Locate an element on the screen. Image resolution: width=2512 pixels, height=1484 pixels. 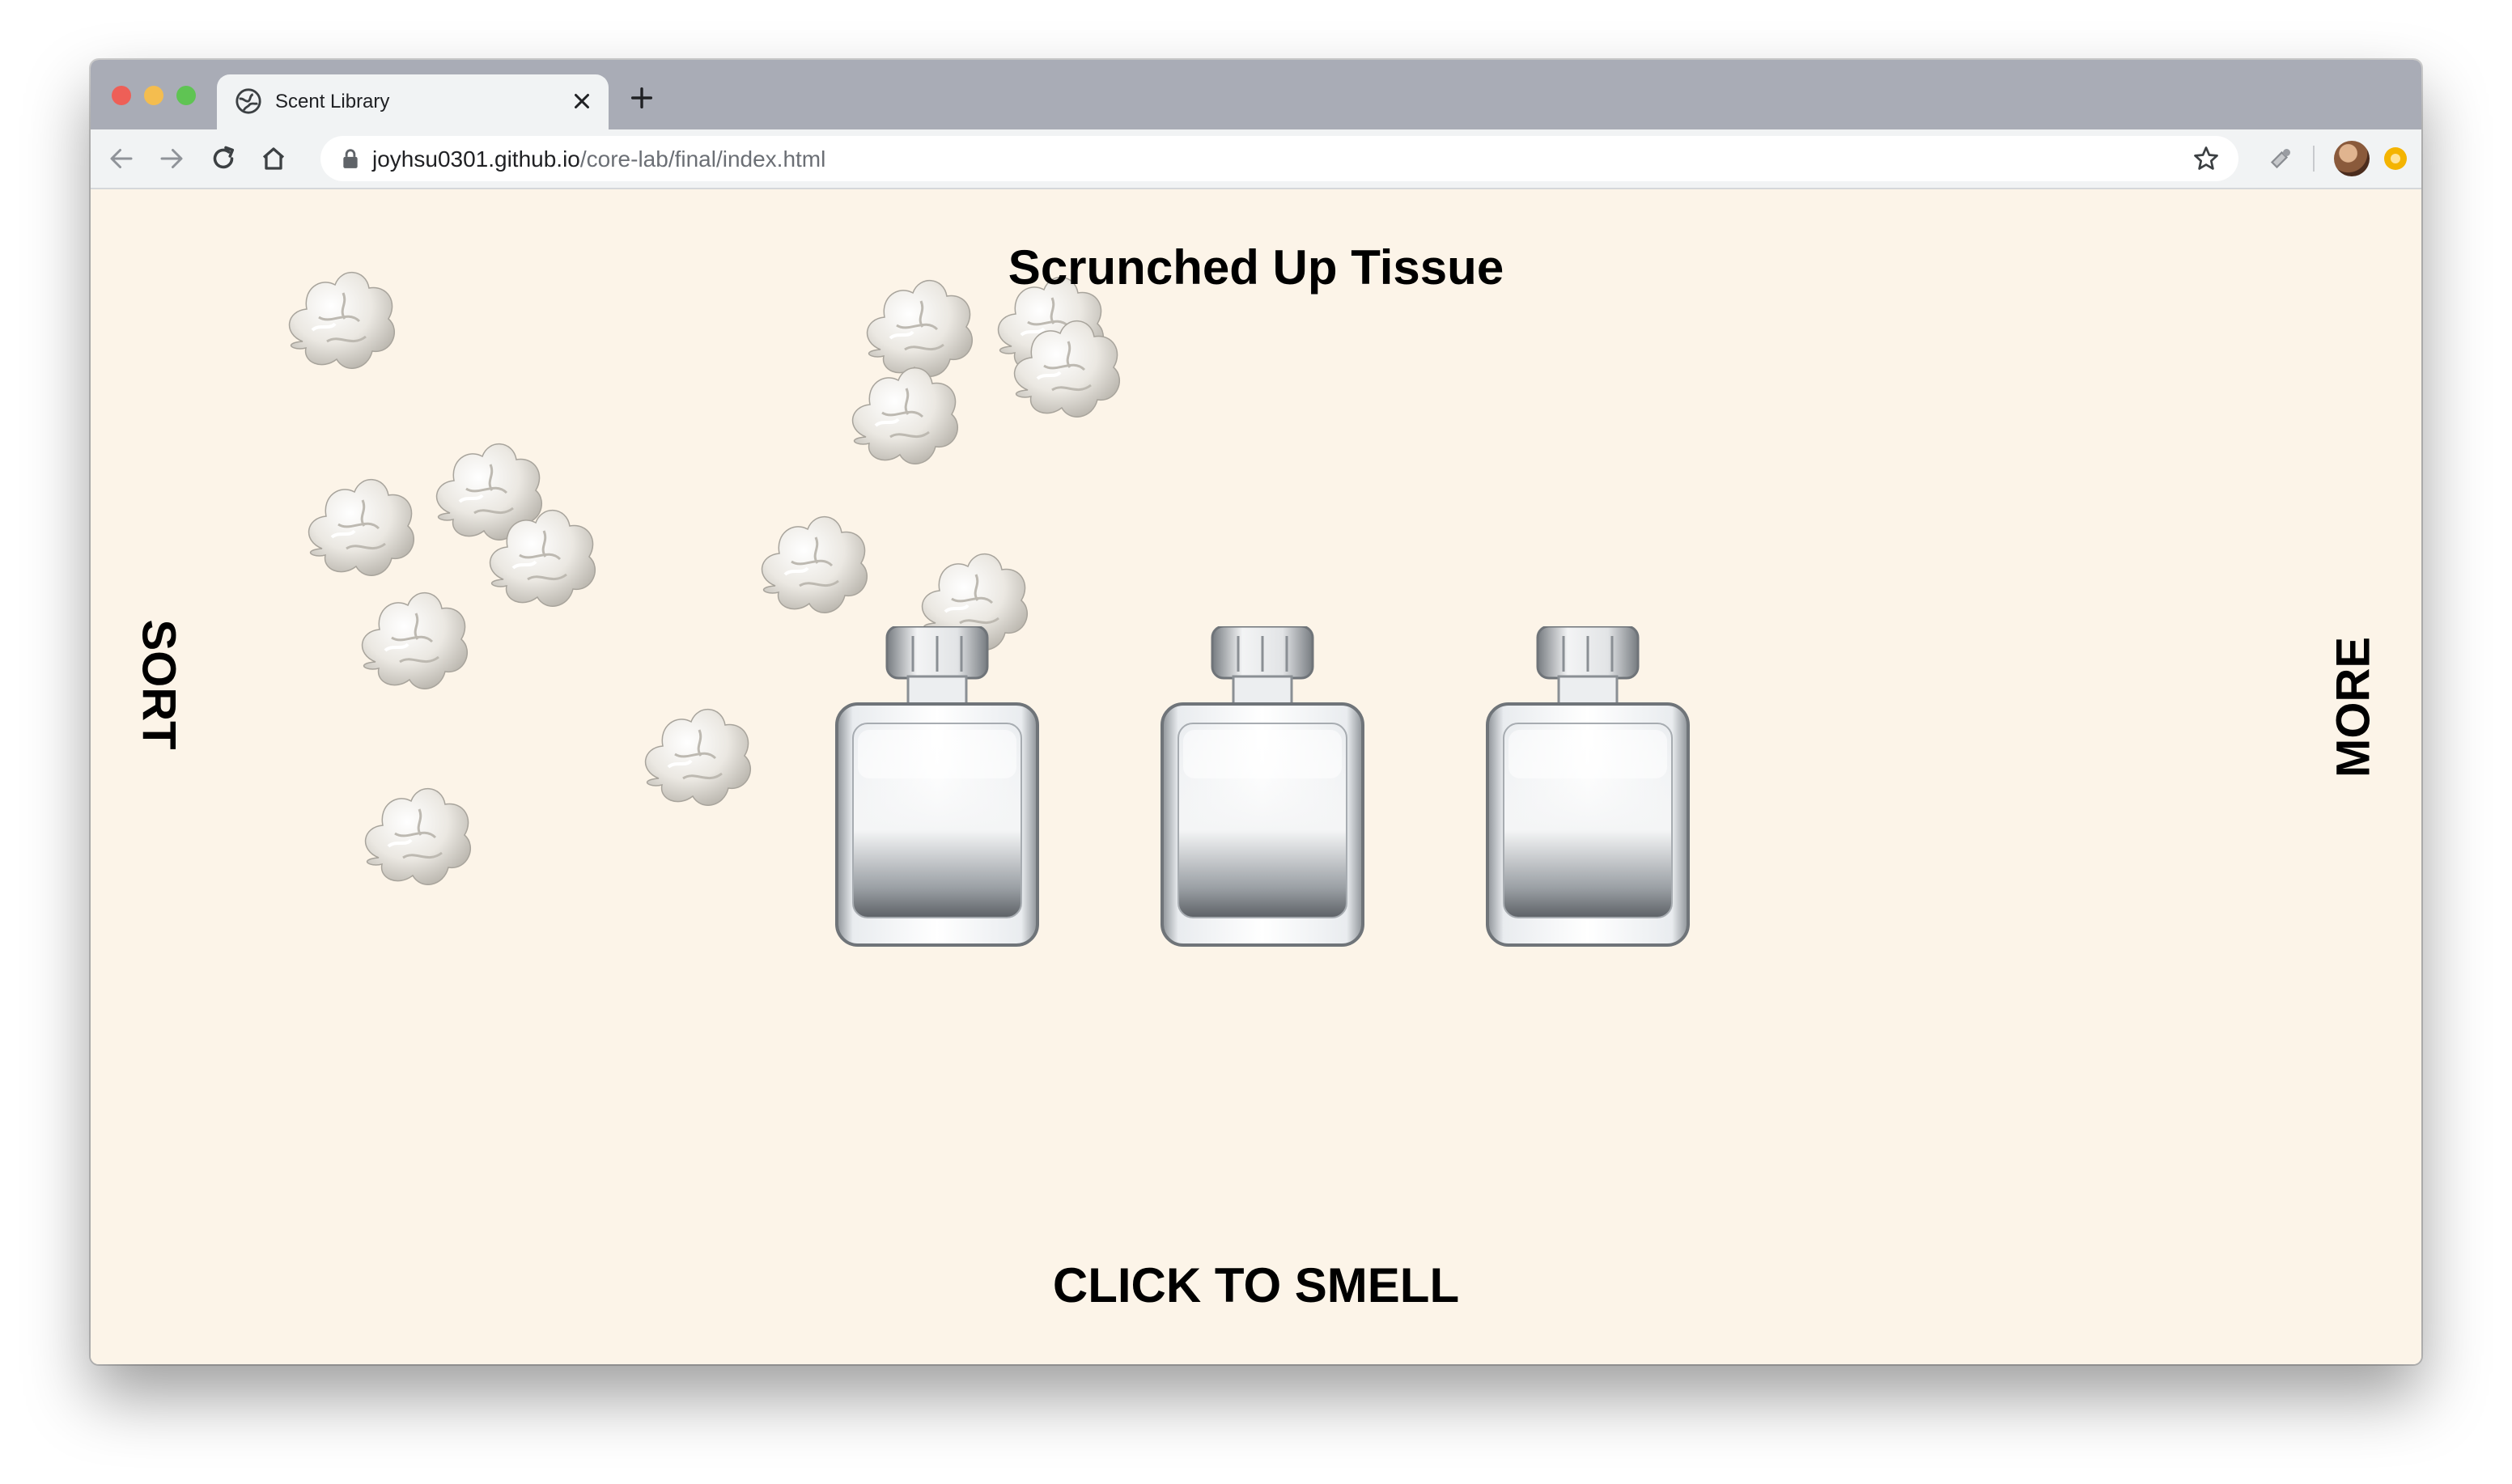
more-button: MORE is located at coordinates (2354, 707).